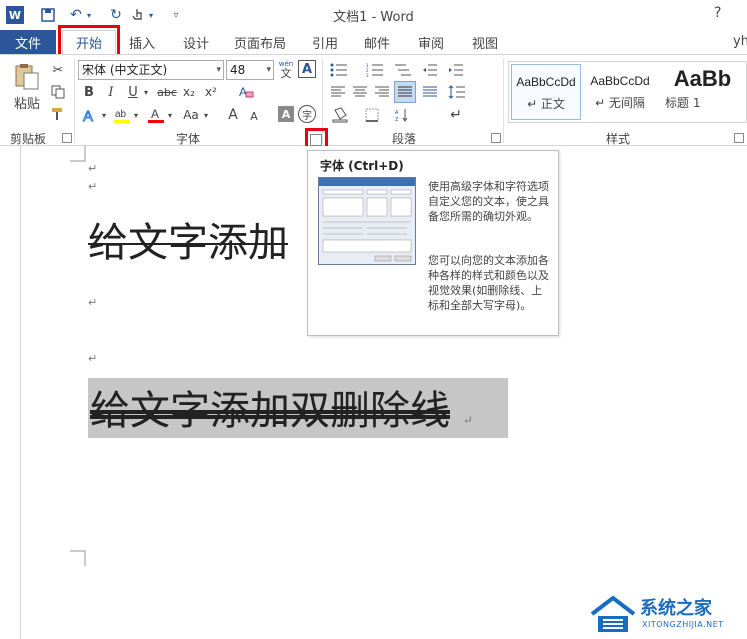  What do you see at coordinates (430, 70) in the screenshot?
I see `decrease-indent-icon` at bounding box center [430, 70].